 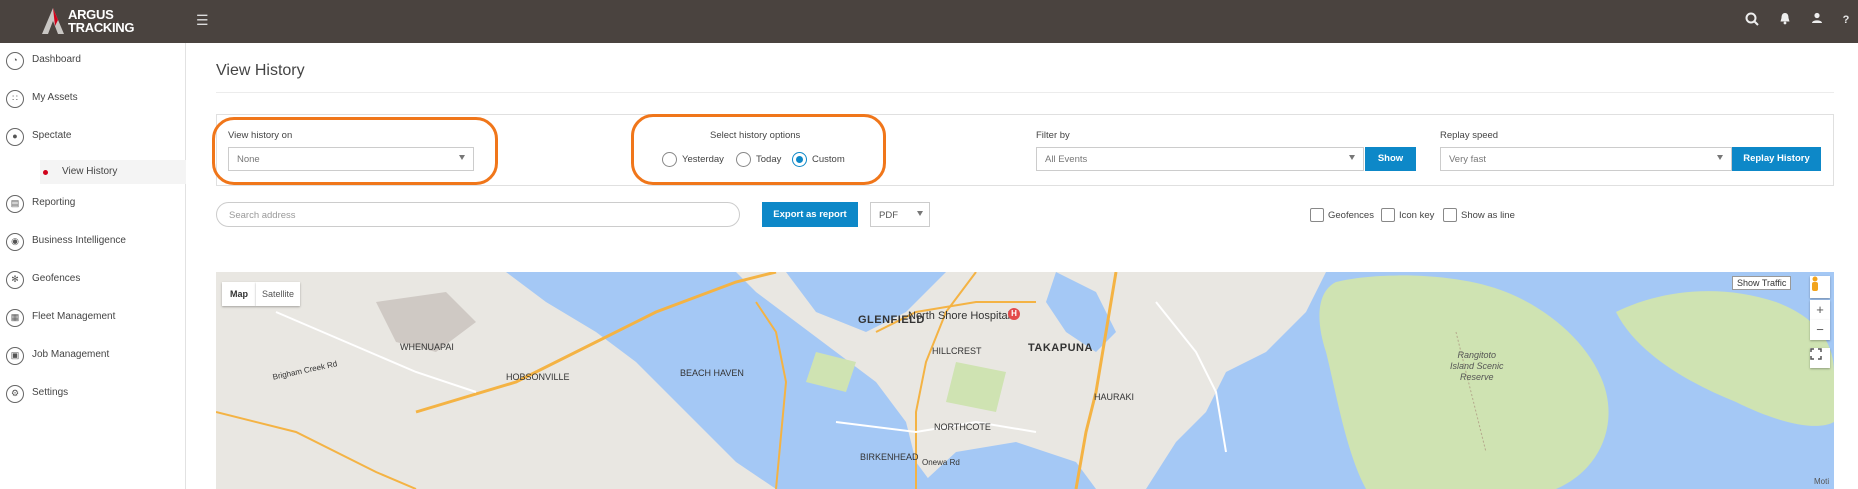 I want to click on map-label-north-shore-hospital: North Shore Hospital, so click(x=959, y=316).